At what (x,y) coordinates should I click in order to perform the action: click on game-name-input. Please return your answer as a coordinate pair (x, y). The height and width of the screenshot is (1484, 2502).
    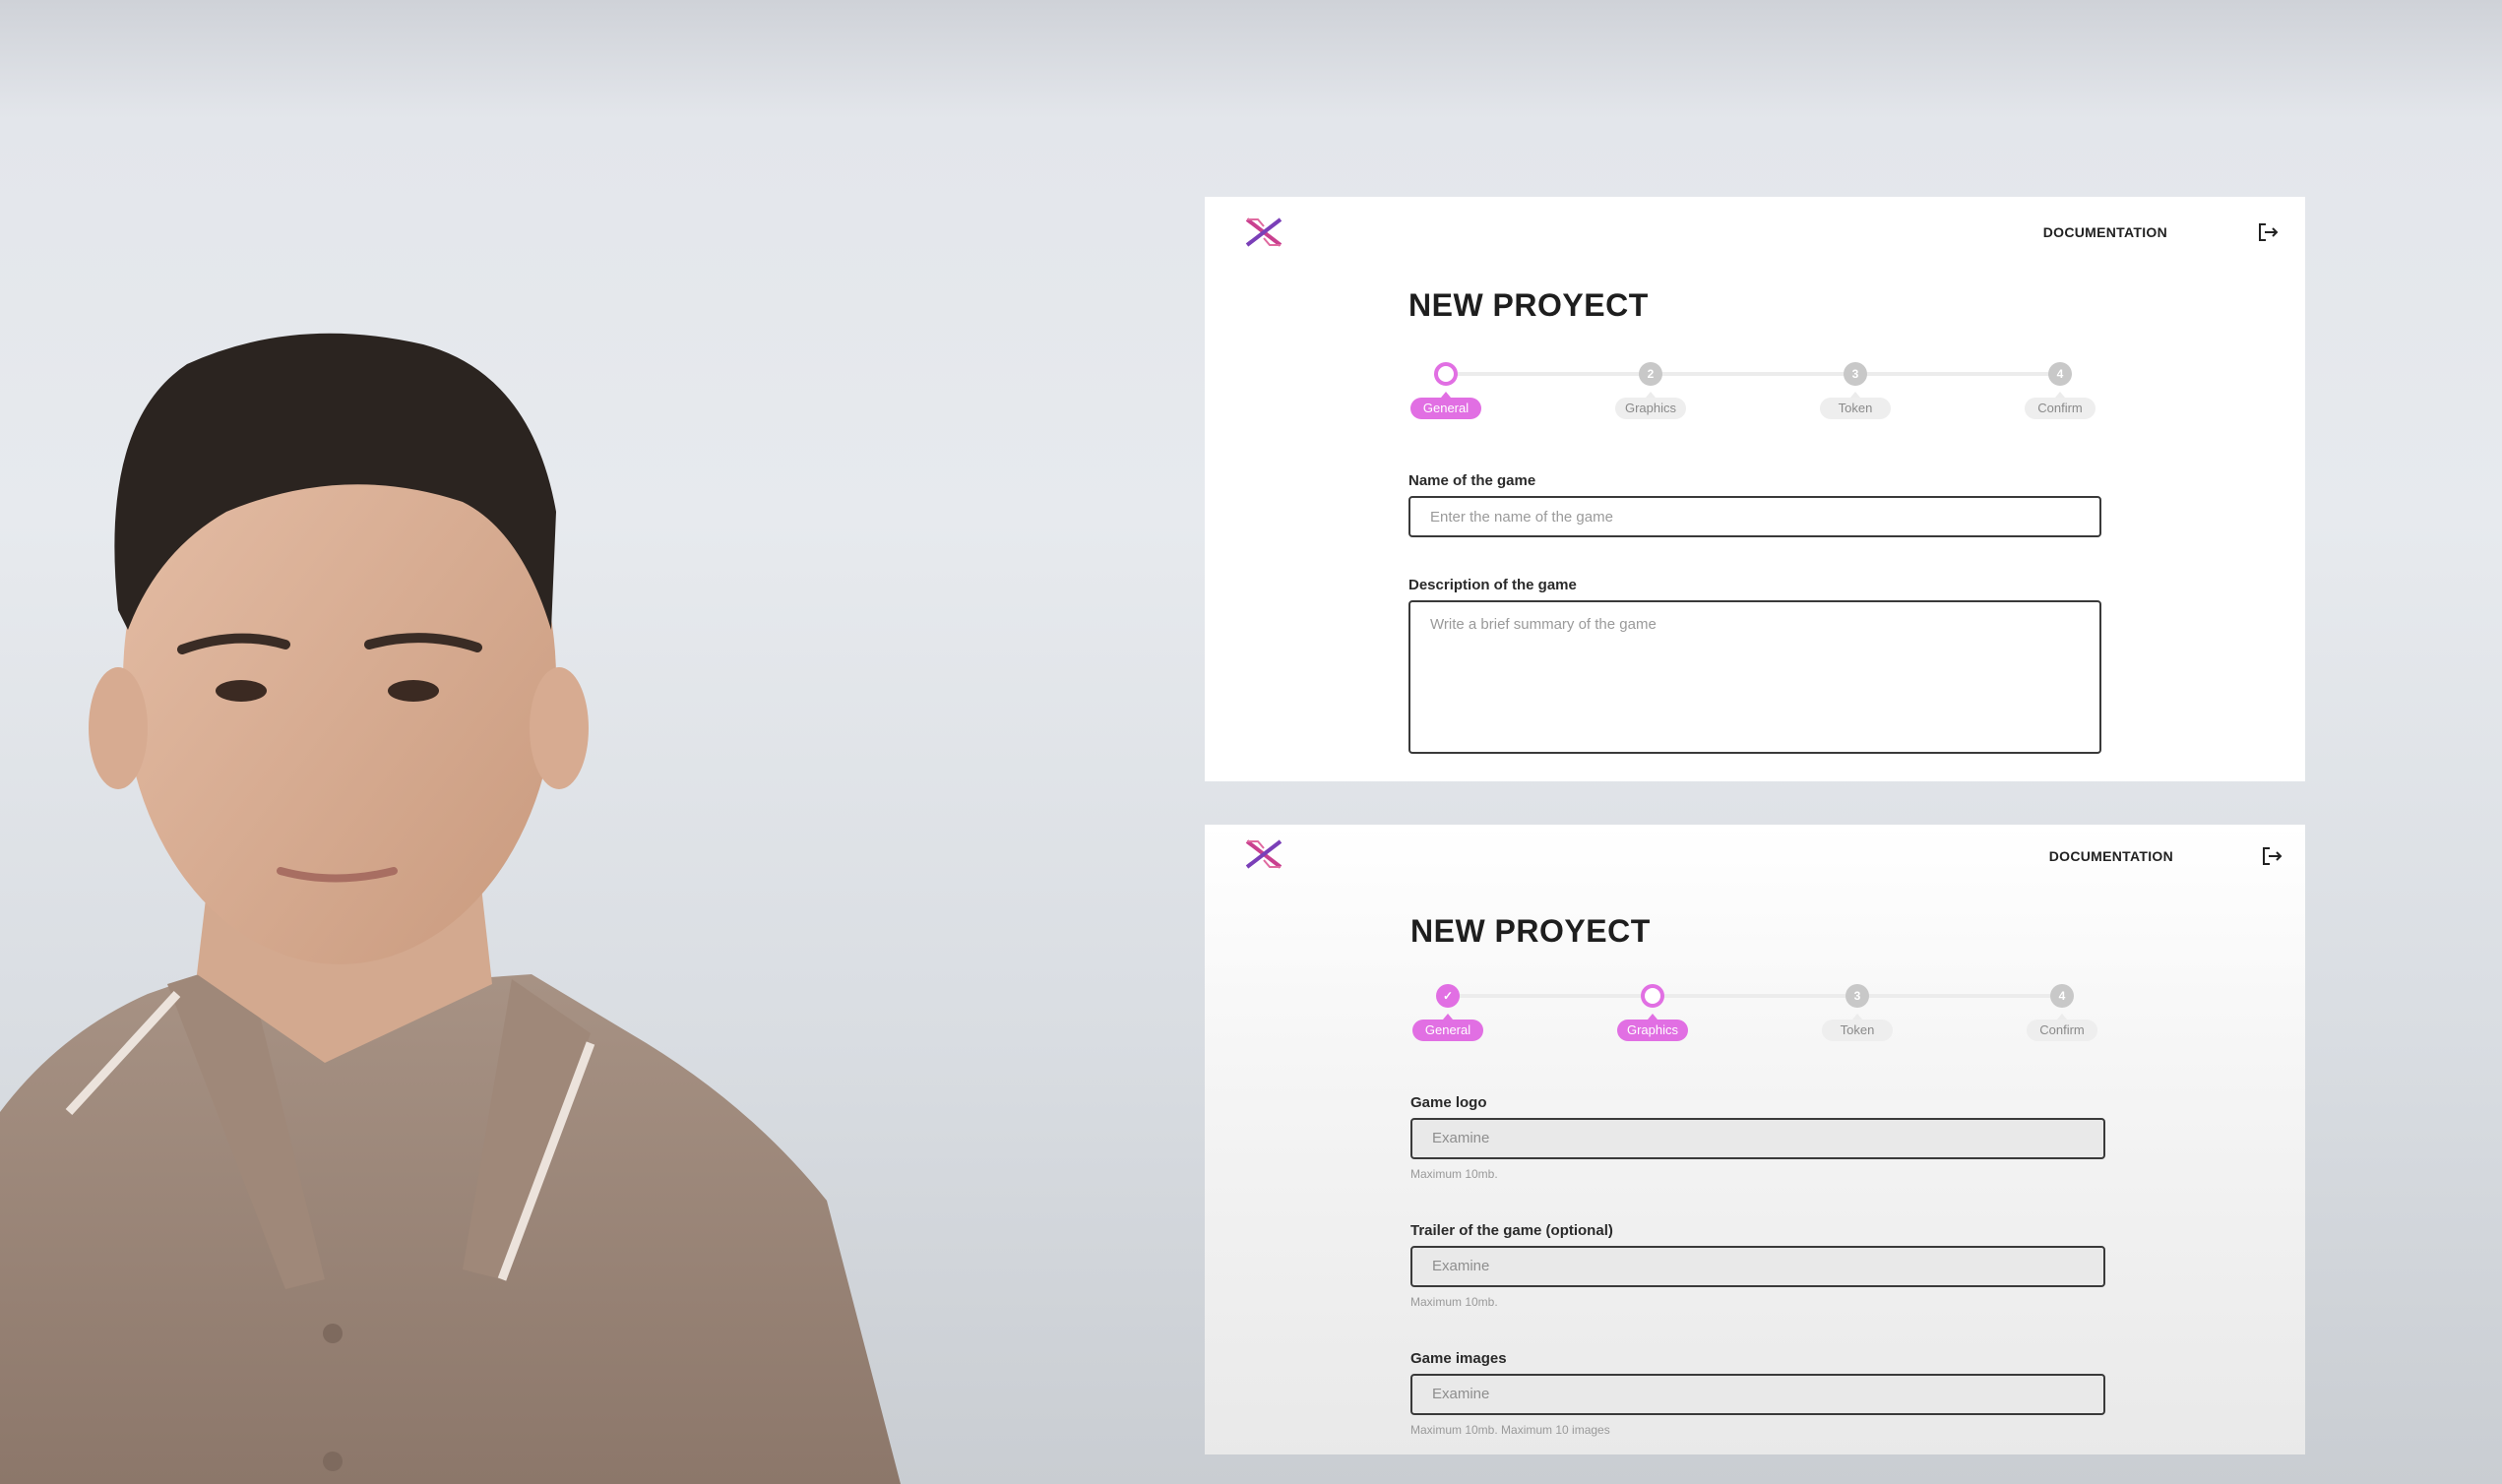
    Looking at the image, I should click on (1755, 516).